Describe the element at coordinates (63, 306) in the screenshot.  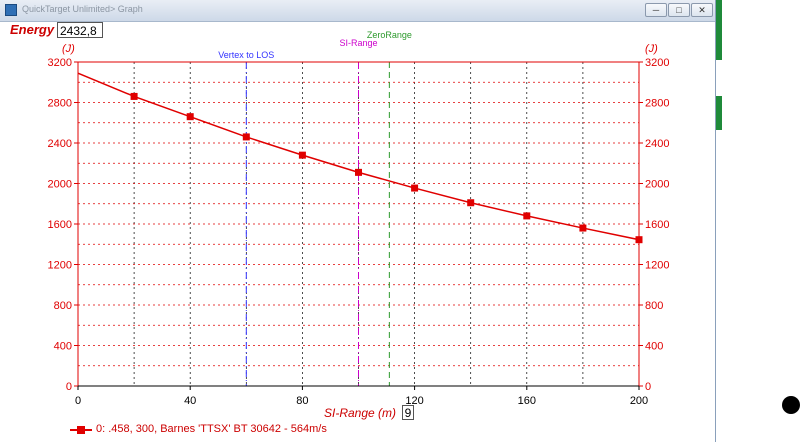
I see `y-tick-label-left: 800` at that location.